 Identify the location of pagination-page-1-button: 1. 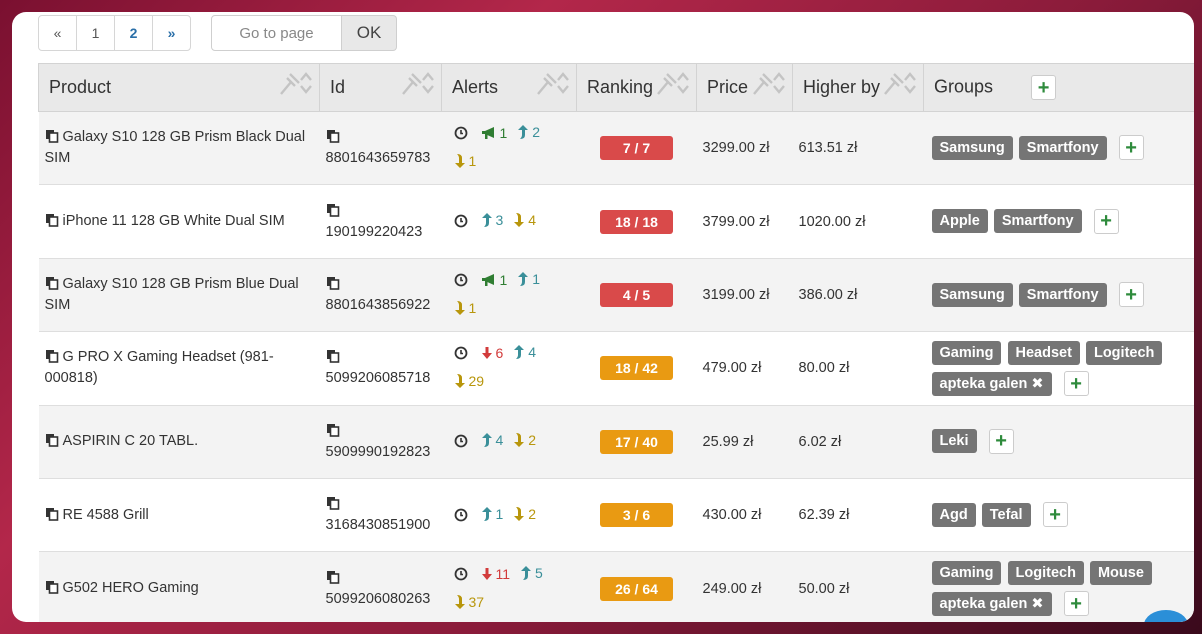
(95, 33).